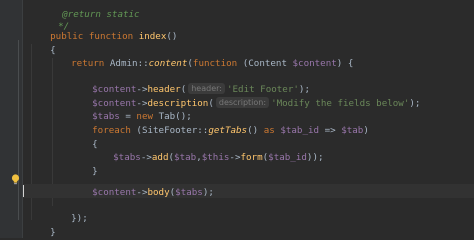 This screenshot has height=240, width=474. Describe the element at coordinates (265, 63) in the screenshot. I see `parameter-type: (Content` at that location.